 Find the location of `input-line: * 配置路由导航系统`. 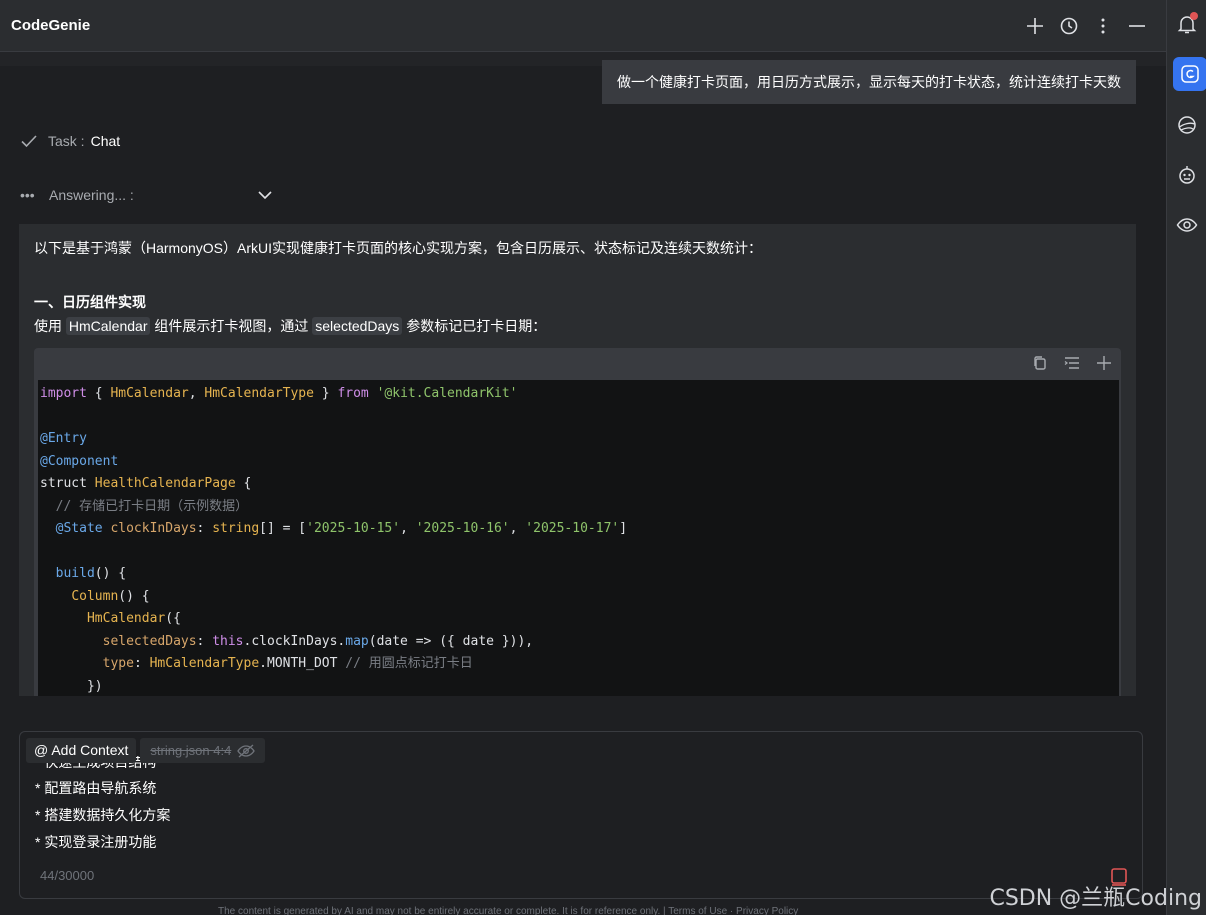

input-line: * 配置路由导航系统 is located at coordinates (96, 788).